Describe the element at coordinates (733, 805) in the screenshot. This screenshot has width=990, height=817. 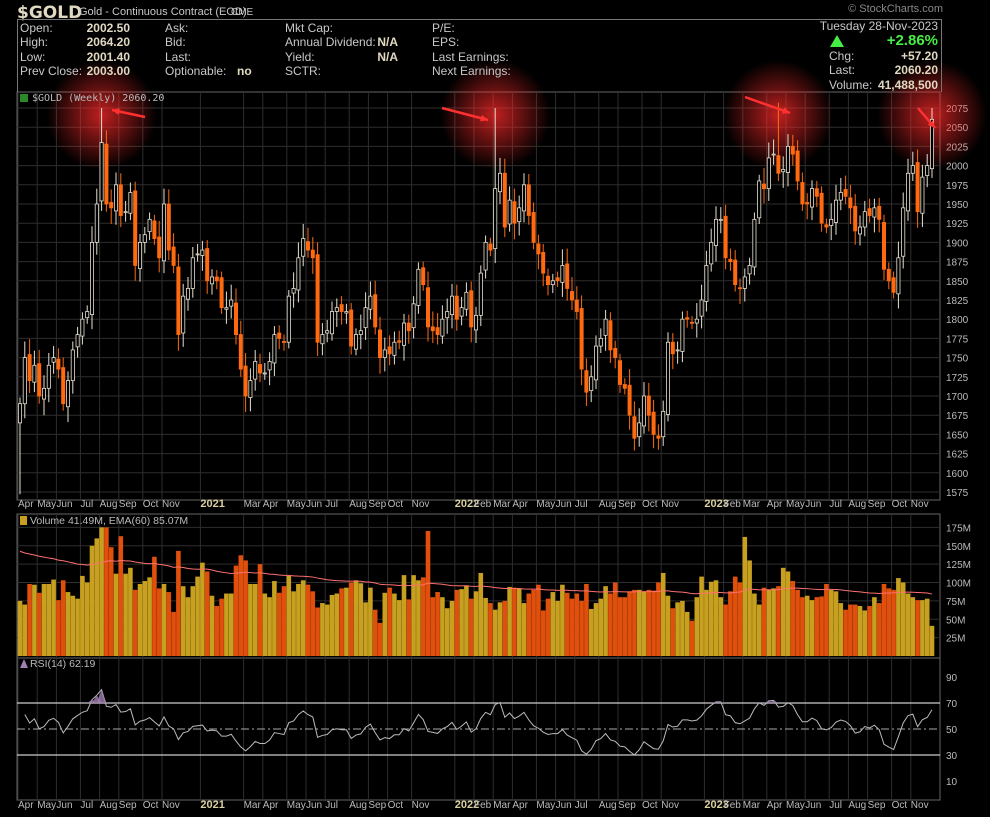
I see `x-axis-label: Feb` at that location.